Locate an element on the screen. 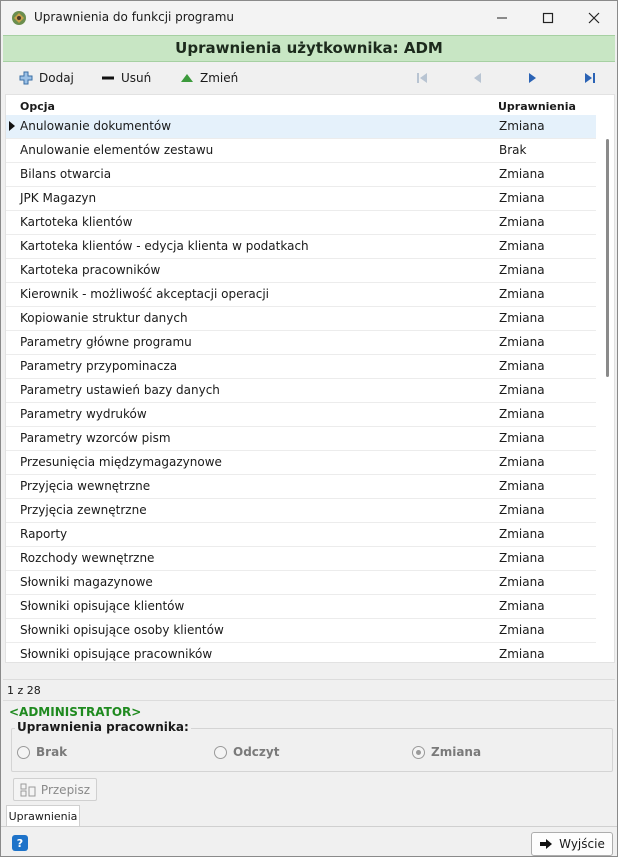  exit-button-label: Wyjście is located at coordinates (582, 844).